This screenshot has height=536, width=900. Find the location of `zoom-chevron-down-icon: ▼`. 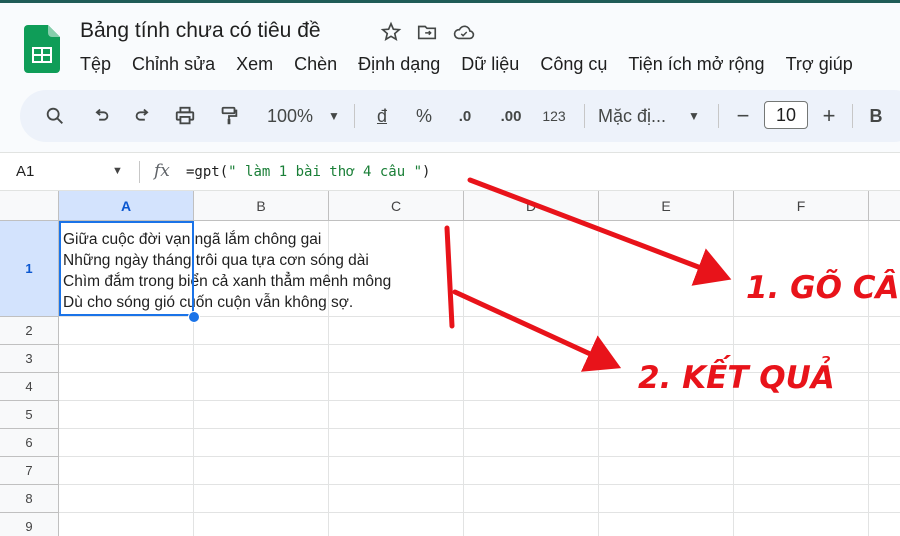

zoom-chevron-down-icon: ▼ is located at coordinates (334, 116).